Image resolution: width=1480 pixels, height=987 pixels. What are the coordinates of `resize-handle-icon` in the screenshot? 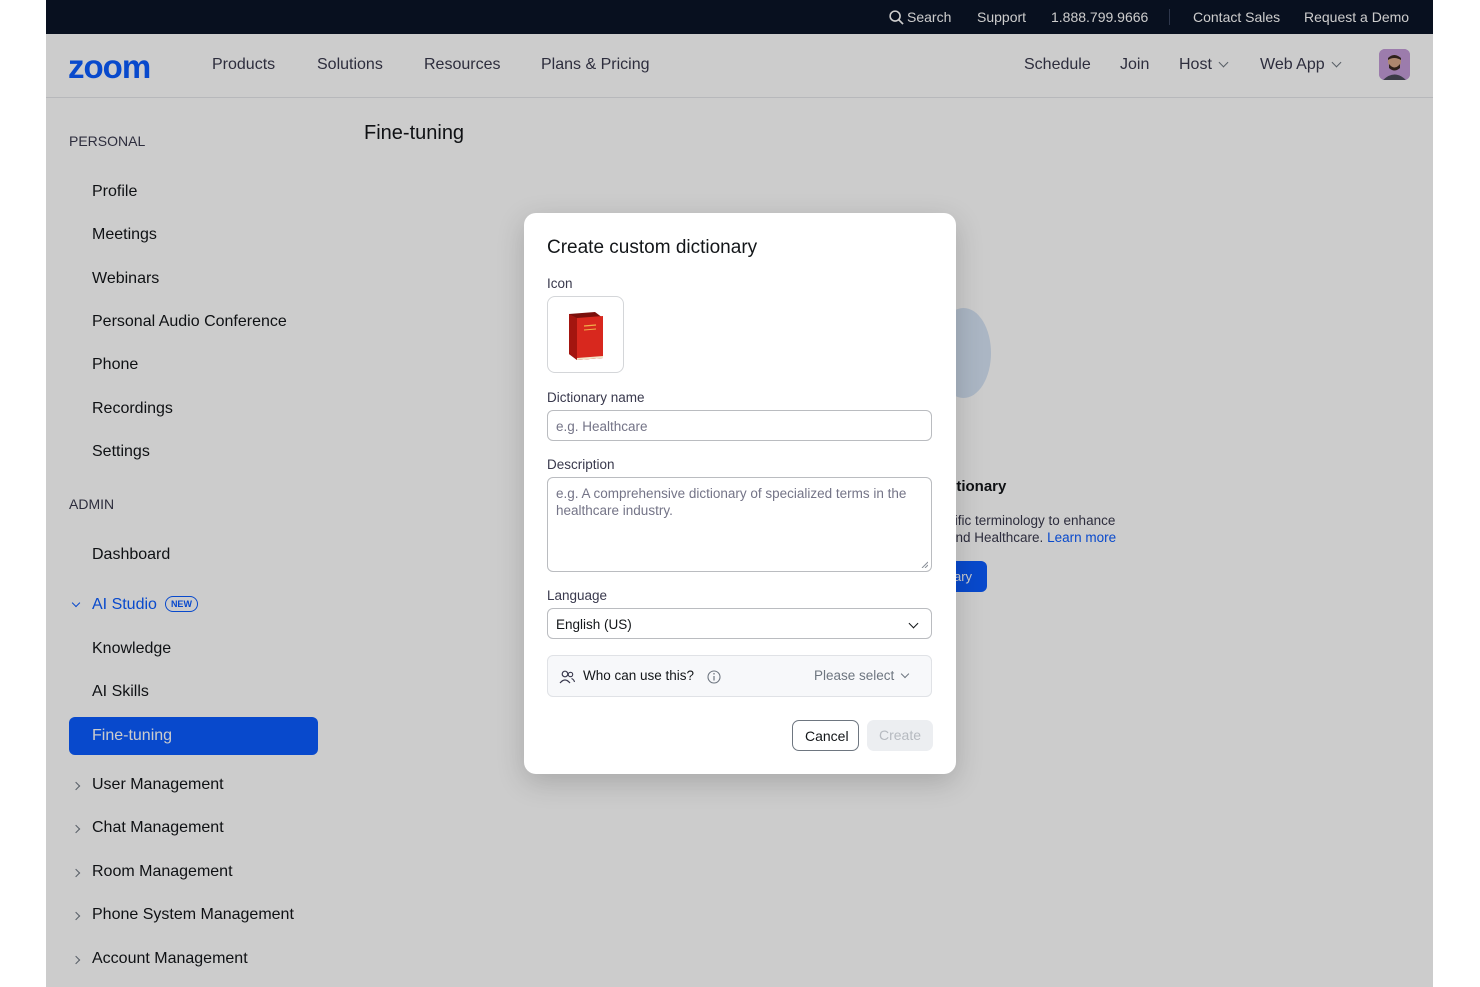 It's located at (924, 564).